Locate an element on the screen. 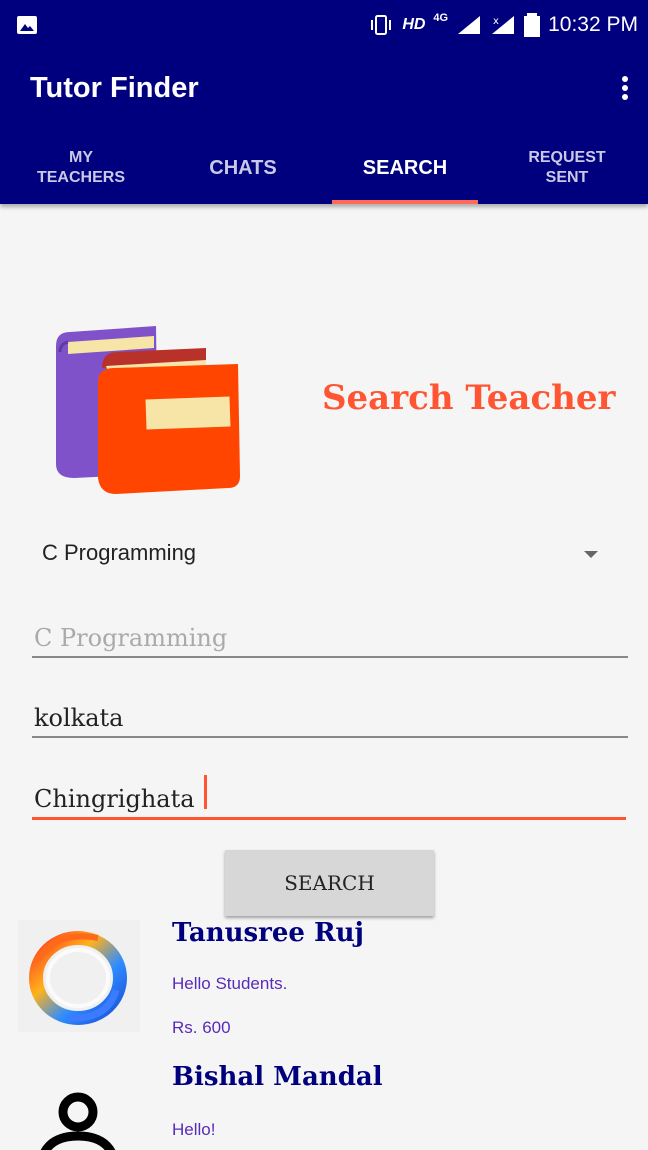  status-time: 10:32 PM is located at coordinates (593, 24).